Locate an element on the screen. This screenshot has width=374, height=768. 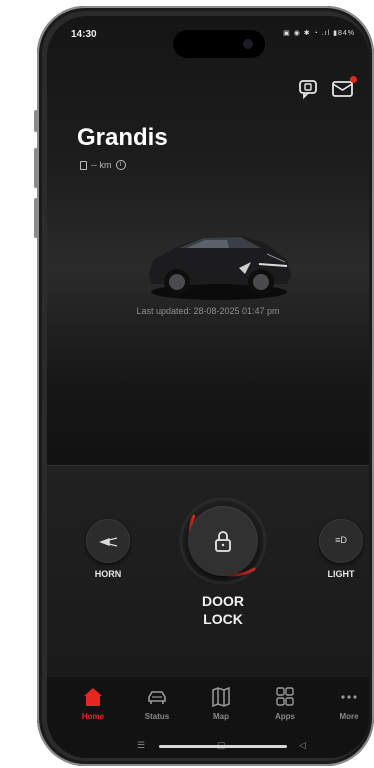
more-icon is located at coordinates (349, 697).